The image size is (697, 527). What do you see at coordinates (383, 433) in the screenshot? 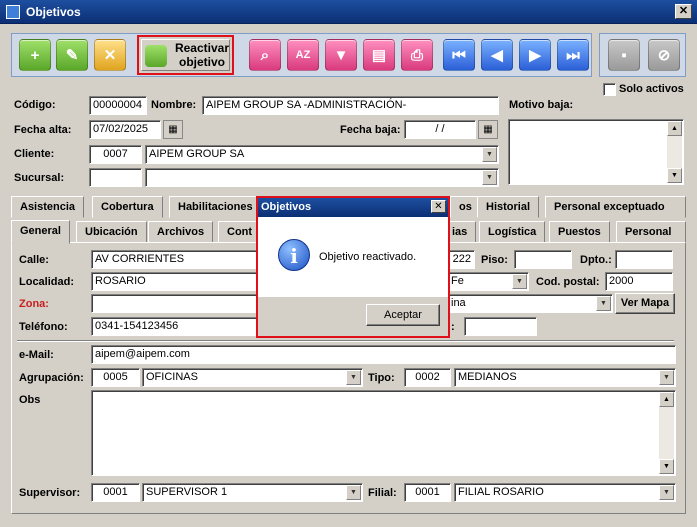
I see `obs-field: ▲ ▼` at bounding box center [383, 433].